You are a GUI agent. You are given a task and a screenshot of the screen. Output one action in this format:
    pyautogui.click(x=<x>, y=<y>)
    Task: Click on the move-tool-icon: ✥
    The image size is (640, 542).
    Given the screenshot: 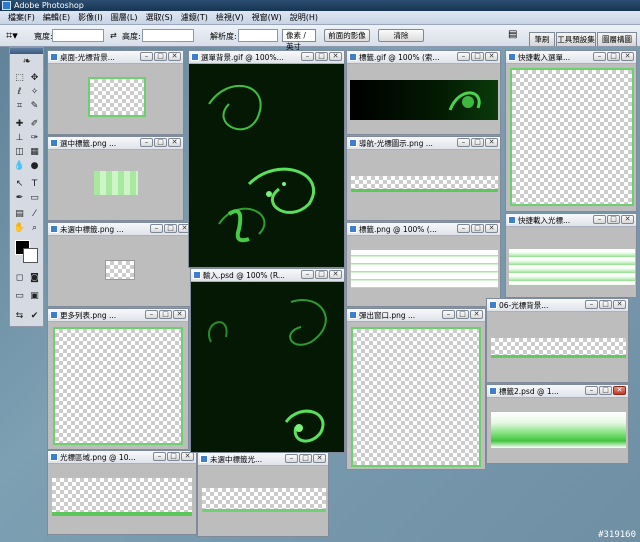 What is the action you would take?
    pyautogui.click(x=34, y=78)
    